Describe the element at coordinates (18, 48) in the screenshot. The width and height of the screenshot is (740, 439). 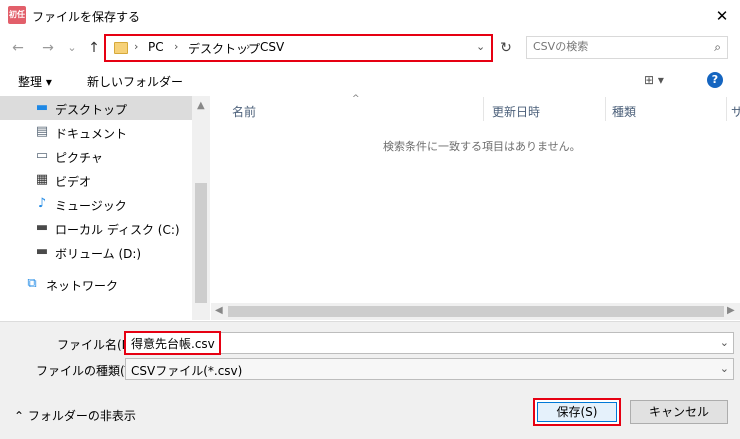
I see `back-arrow-icon: ←` at that location.